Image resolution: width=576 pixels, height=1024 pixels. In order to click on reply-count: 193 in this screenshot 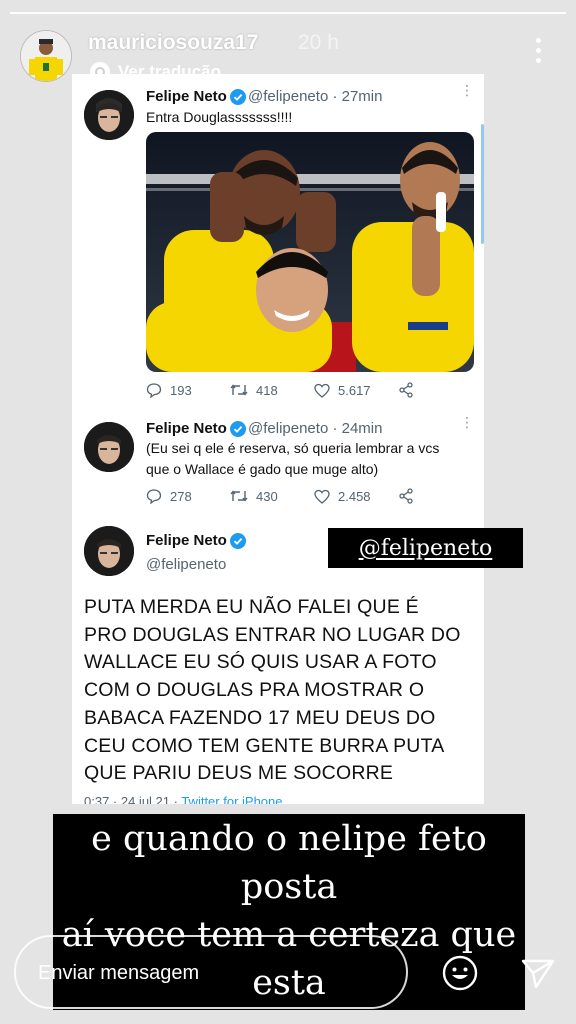, I will do `click(181, 390)`.